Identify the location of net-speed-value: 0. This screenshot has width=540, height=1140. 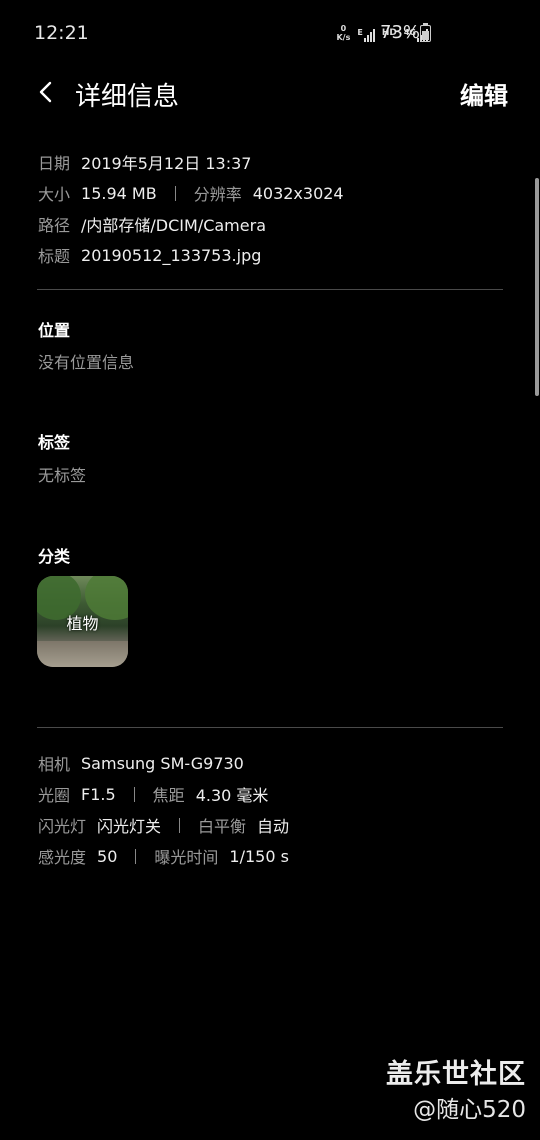
(343, 28).